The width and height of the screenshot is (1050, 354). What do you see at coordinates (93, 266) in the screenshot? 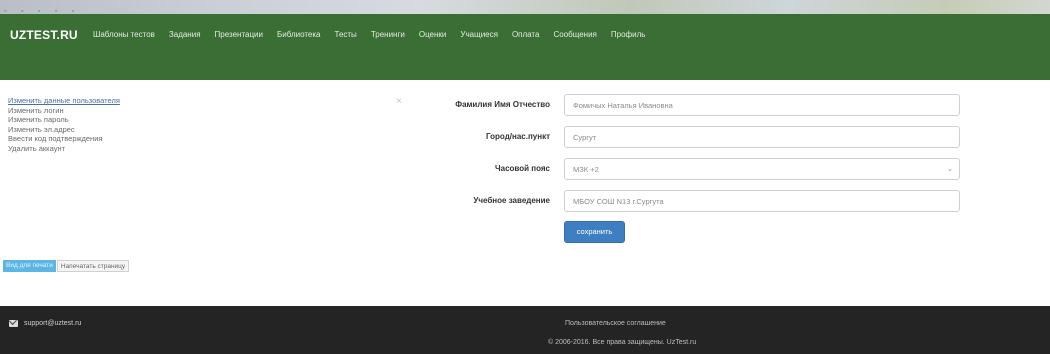
I see `print-page-button: Напечатать страницу` at bounding box center [93, 266].